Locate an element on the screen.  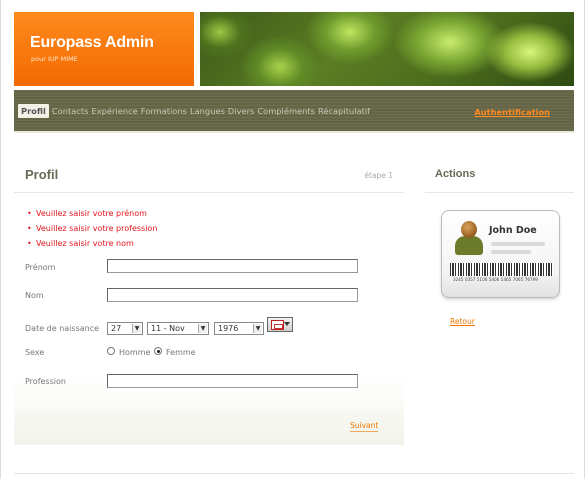
error-message: Veuillez saisir votre nom is located at coordinates (91, 243).